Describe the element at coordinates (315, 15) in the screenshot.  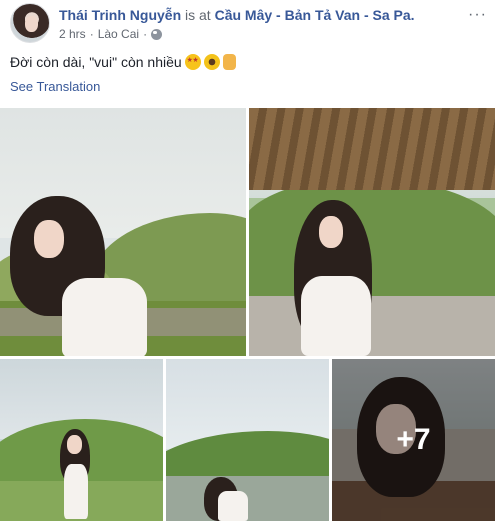
I see `check-in-place: Cầu Mây - Bản Tả Van - Sa Pa.` at that location.